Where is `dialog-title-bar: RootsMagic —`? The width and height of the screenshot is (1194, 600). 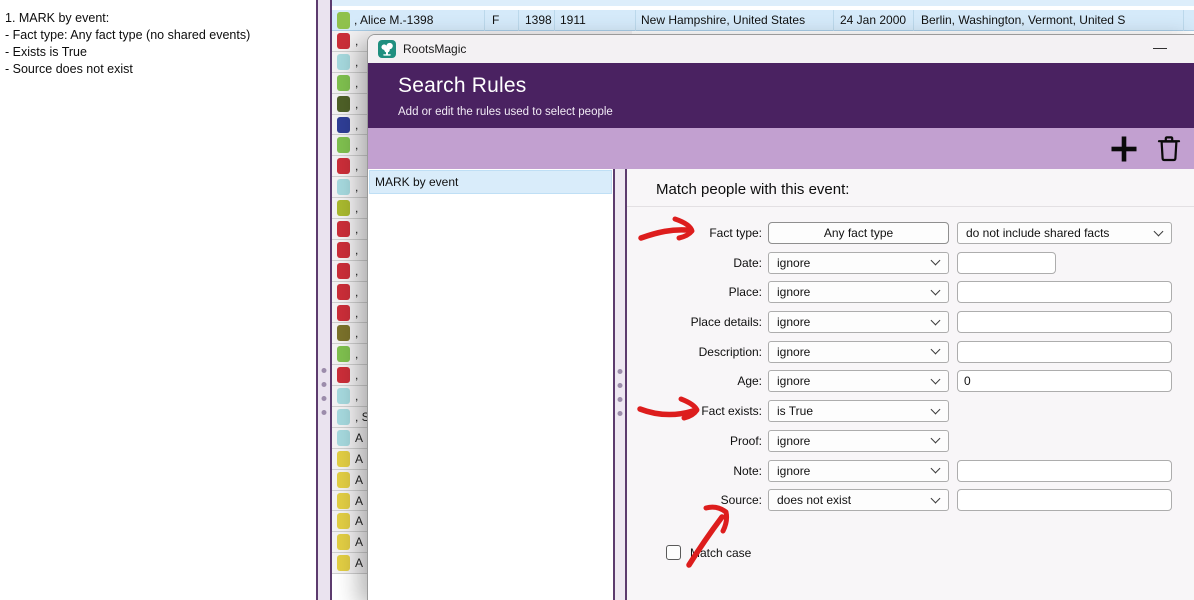 dialog-title-bar: RootsMagic — is located at coordinates (781, 49).